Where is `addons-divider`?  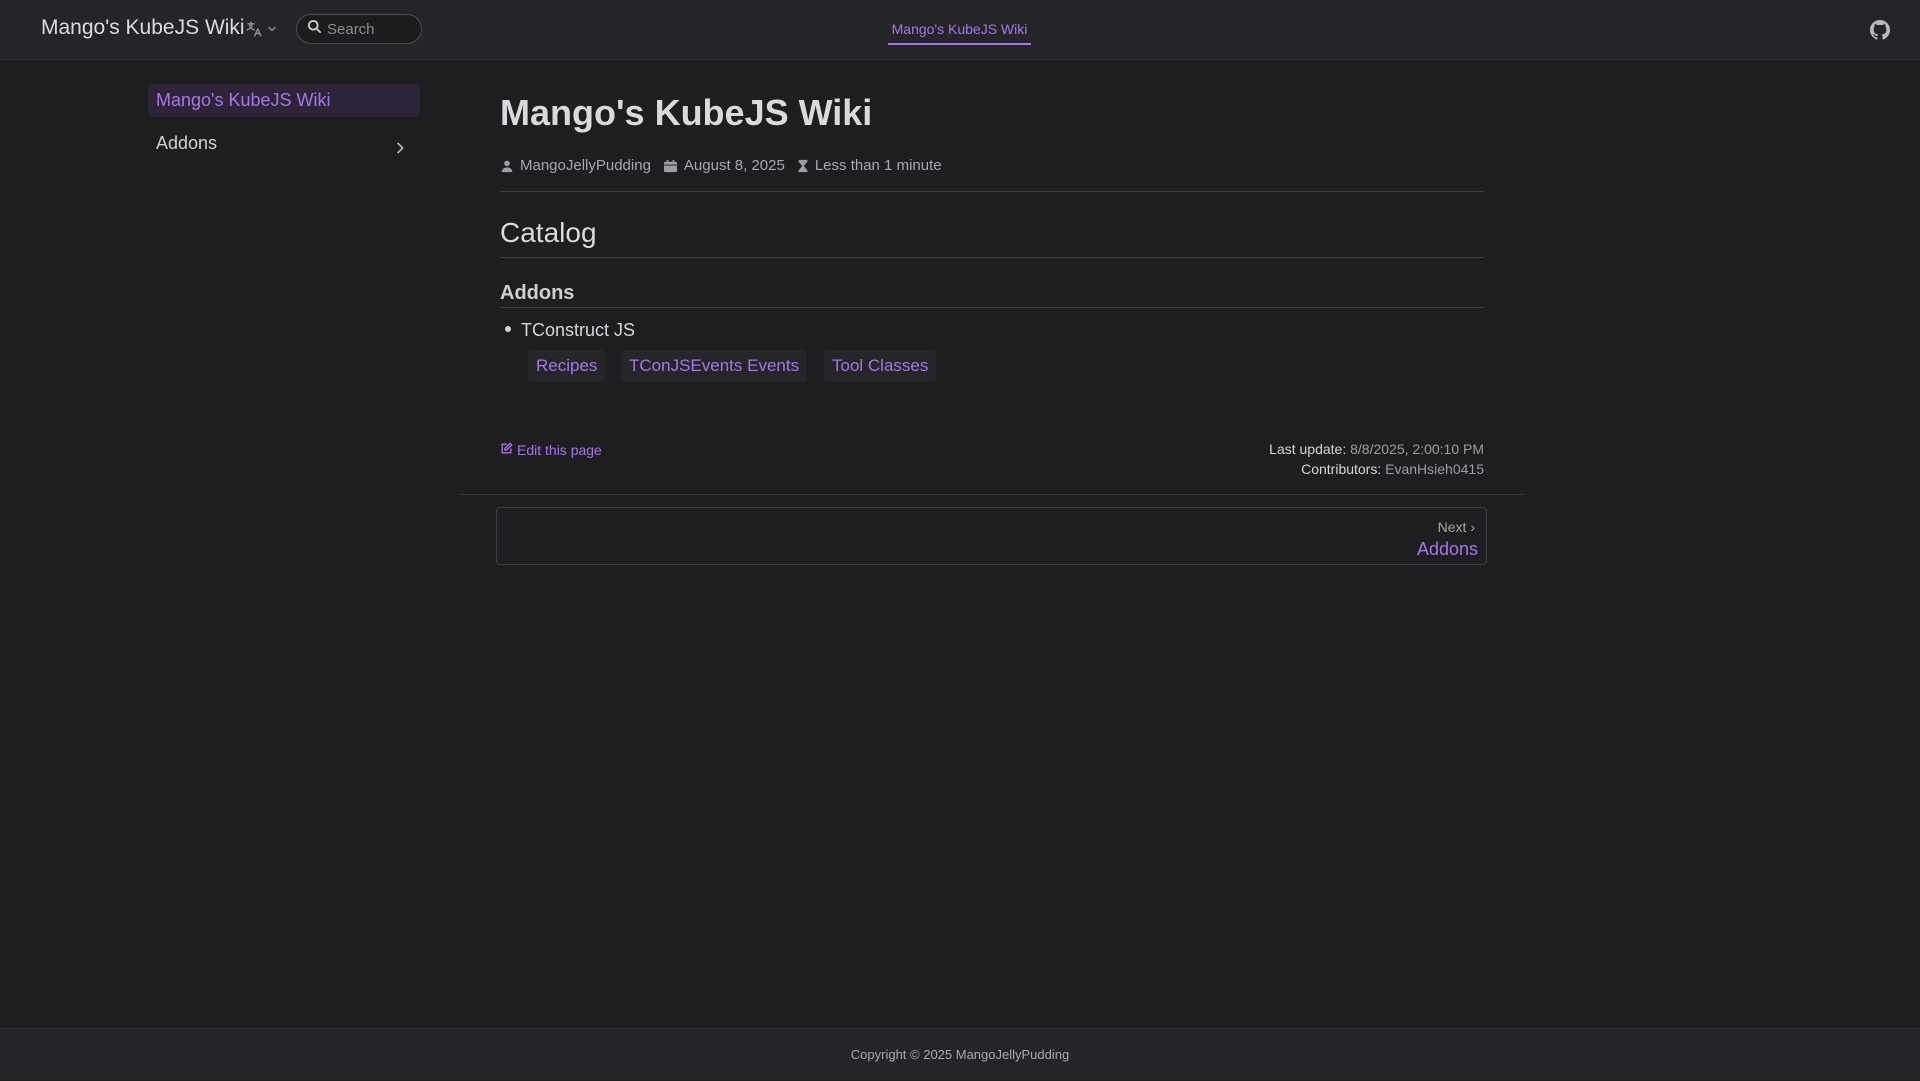 addons-divider is located at coordinates (992, 307).